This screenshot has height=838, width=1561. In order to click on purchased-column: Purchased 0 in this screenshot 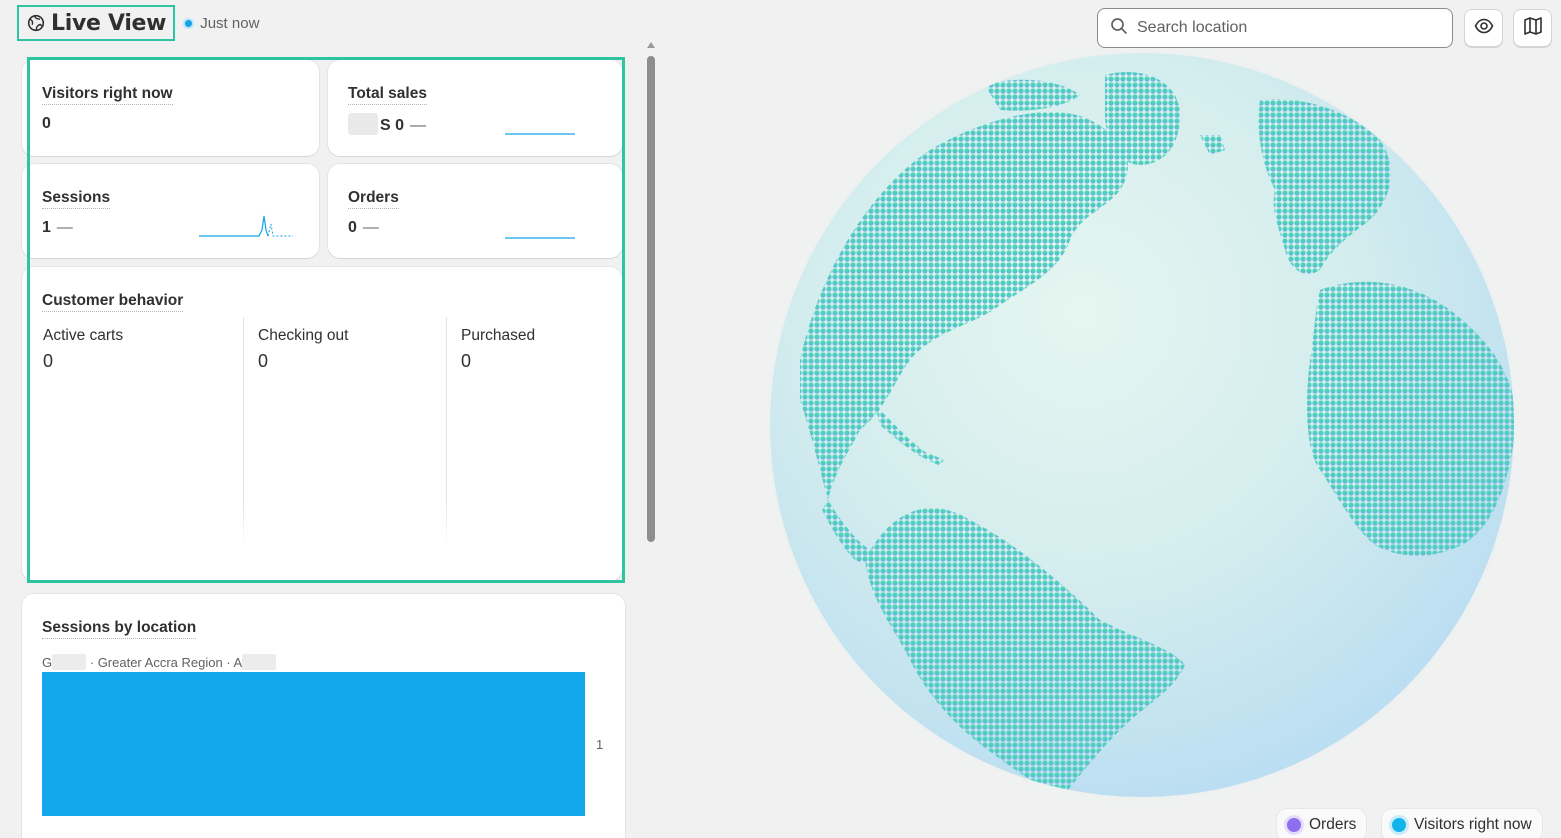, I will do `click(498, 349)`.